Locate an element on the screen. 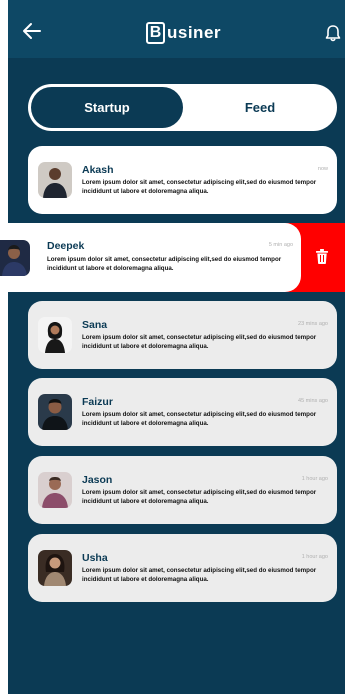 The image size is (345, 694). sender-name: Sana is located at coordinates (95, 325).